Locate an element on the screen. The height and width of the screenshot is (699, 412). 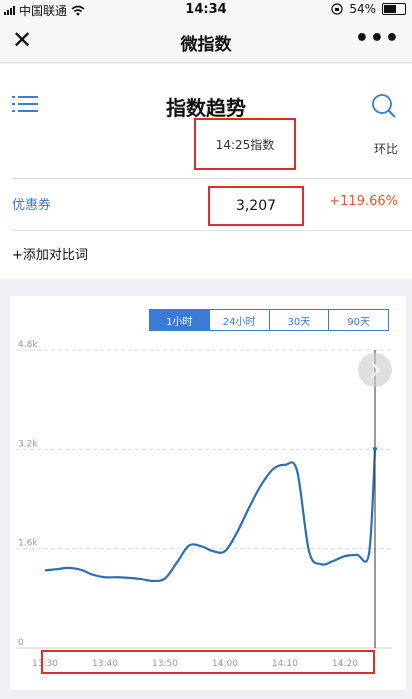
x-tick-label: 14:00 is located at coordinates (225, 664).